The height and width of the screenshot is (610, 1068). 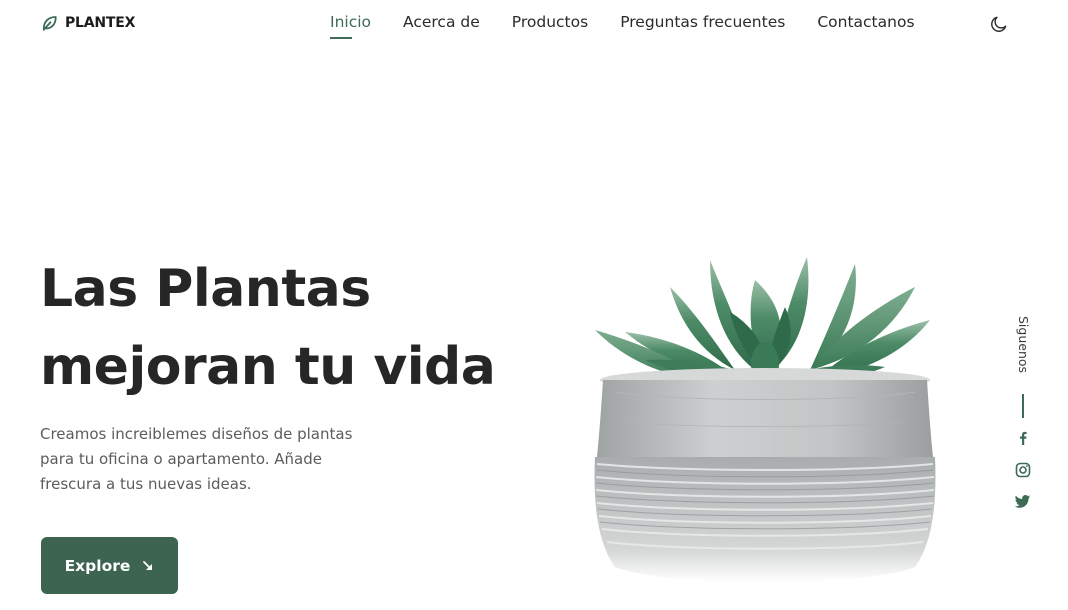 I want to click on facebook-icon, so click(x=1023, y=438).